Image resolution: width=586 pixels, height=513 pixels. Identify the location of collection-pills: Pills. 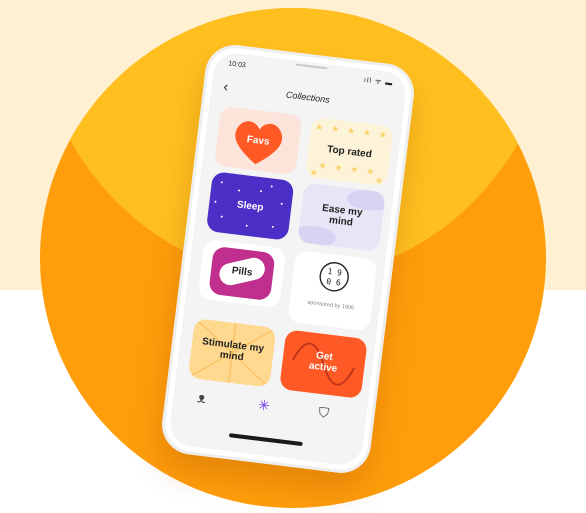
(242, 273).